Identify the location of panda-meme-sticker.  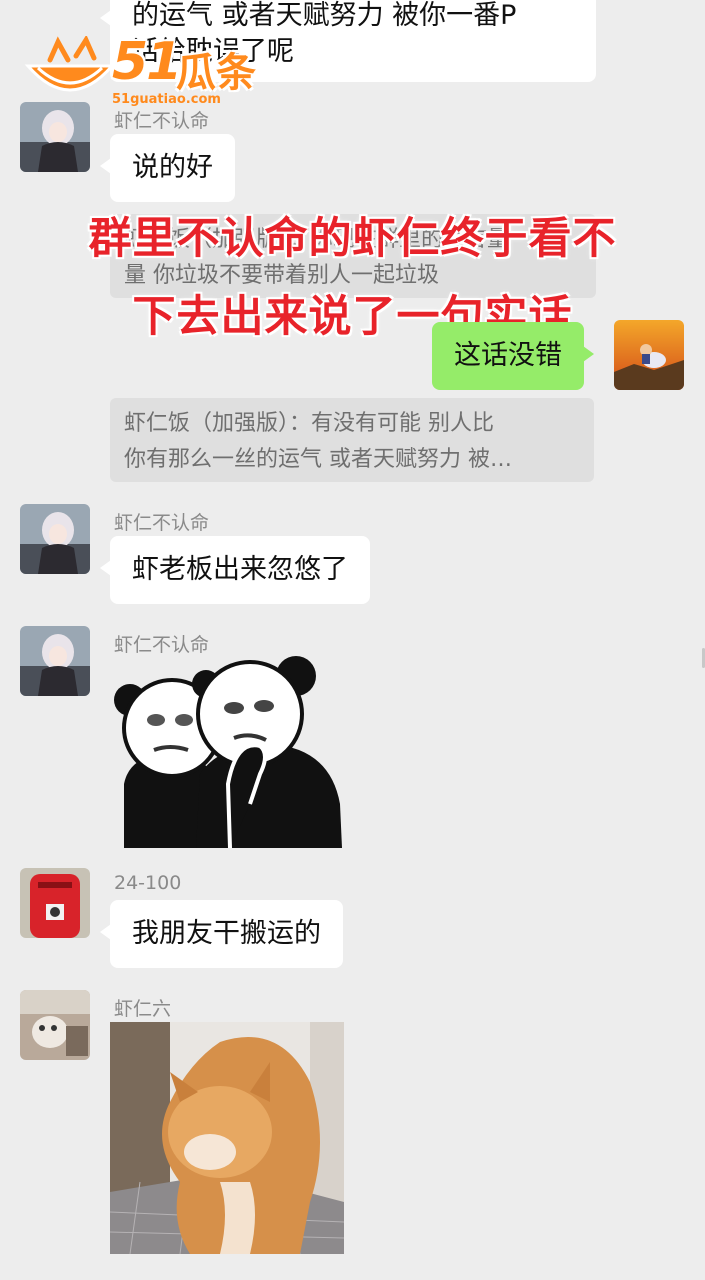
(227, 751).